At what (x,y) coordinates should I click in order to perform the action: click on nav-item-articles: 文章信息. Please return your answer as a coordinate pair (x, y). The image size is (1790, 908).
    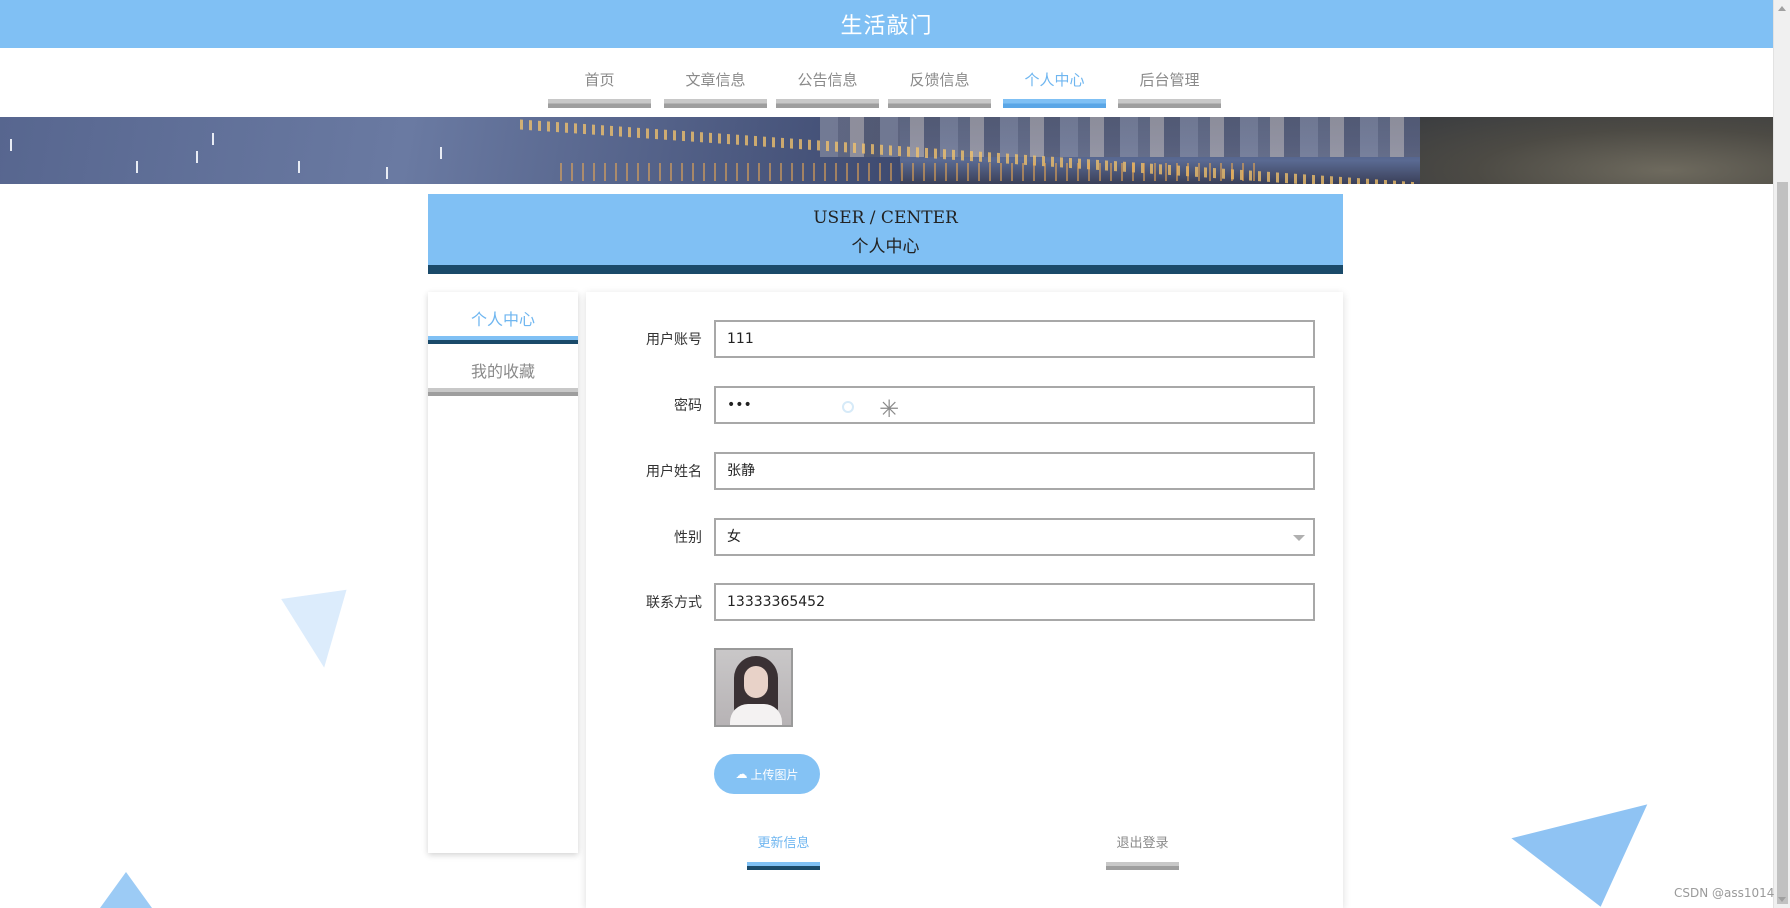
    Looking at the image, I should click on (715, 78).